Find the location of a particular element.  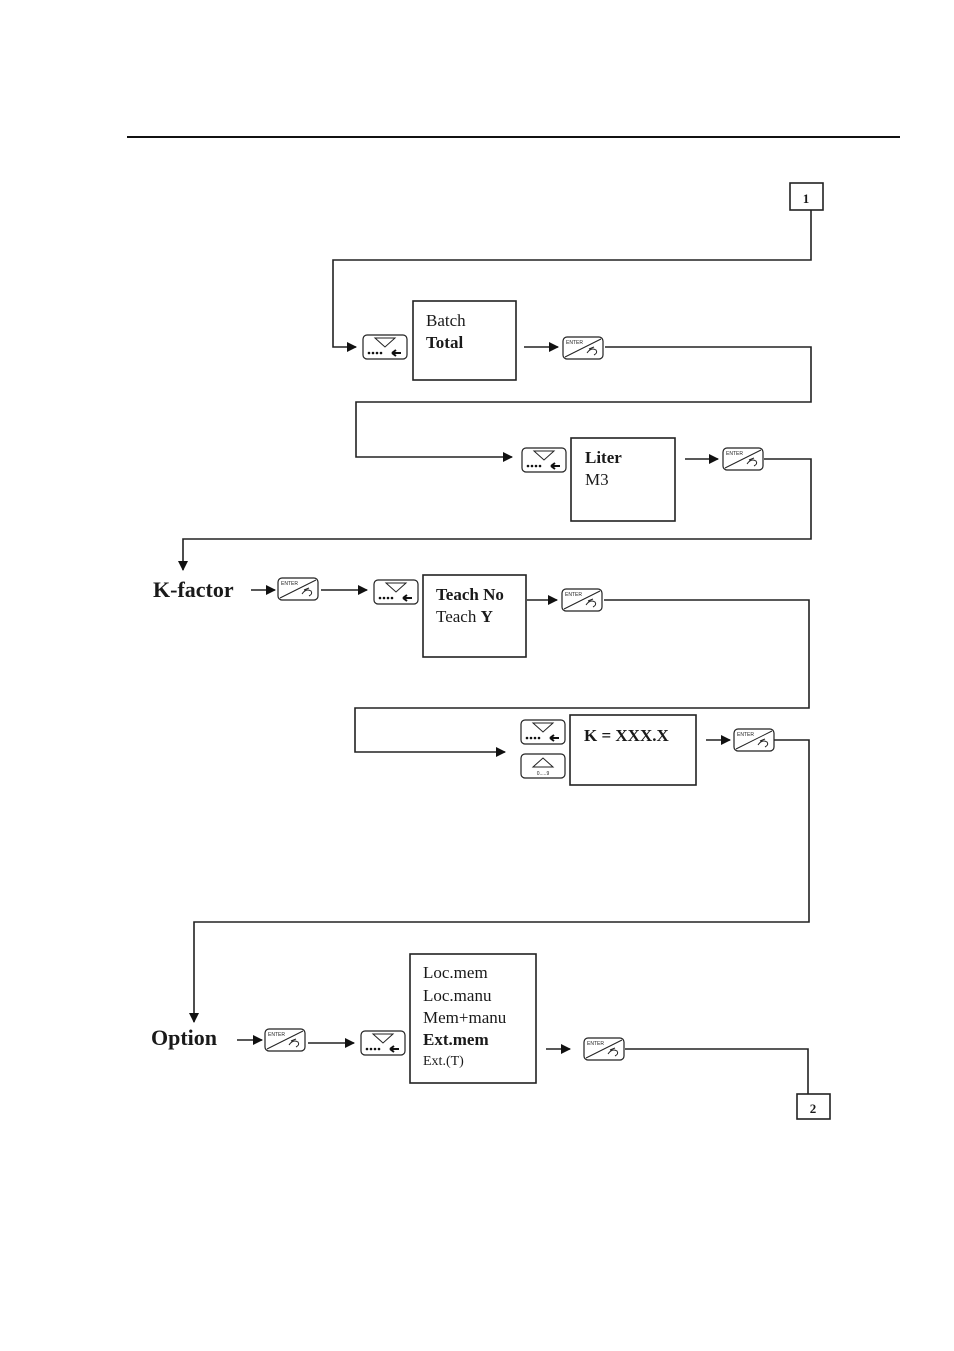

menu-teach-item-0: Teach No is located at coordinates (470, 594).